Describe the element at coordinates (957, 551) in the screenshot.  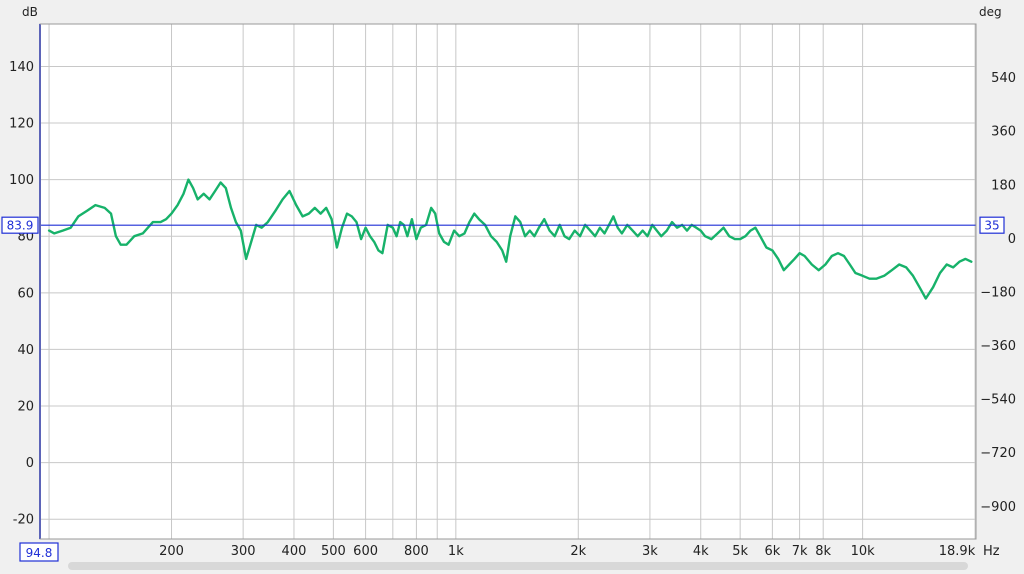
I see `x-end-label: 18.9k` at that location.